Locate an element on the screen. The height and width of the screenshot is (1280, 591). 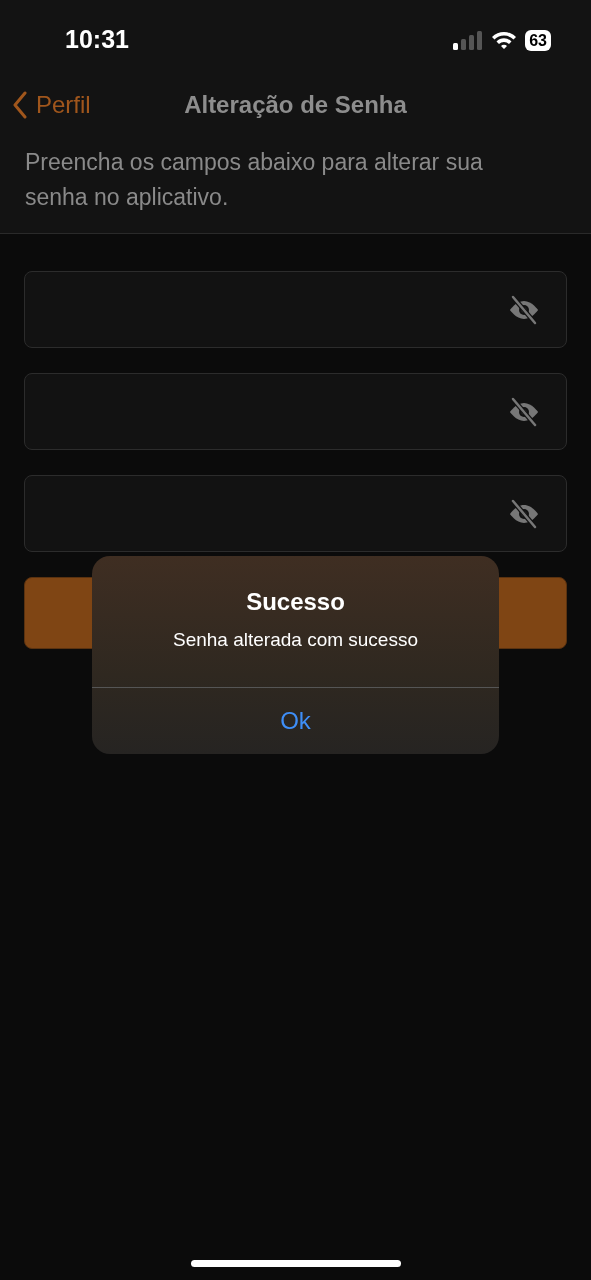
alert-title: Sucesso is located at coordinates (295, 602).